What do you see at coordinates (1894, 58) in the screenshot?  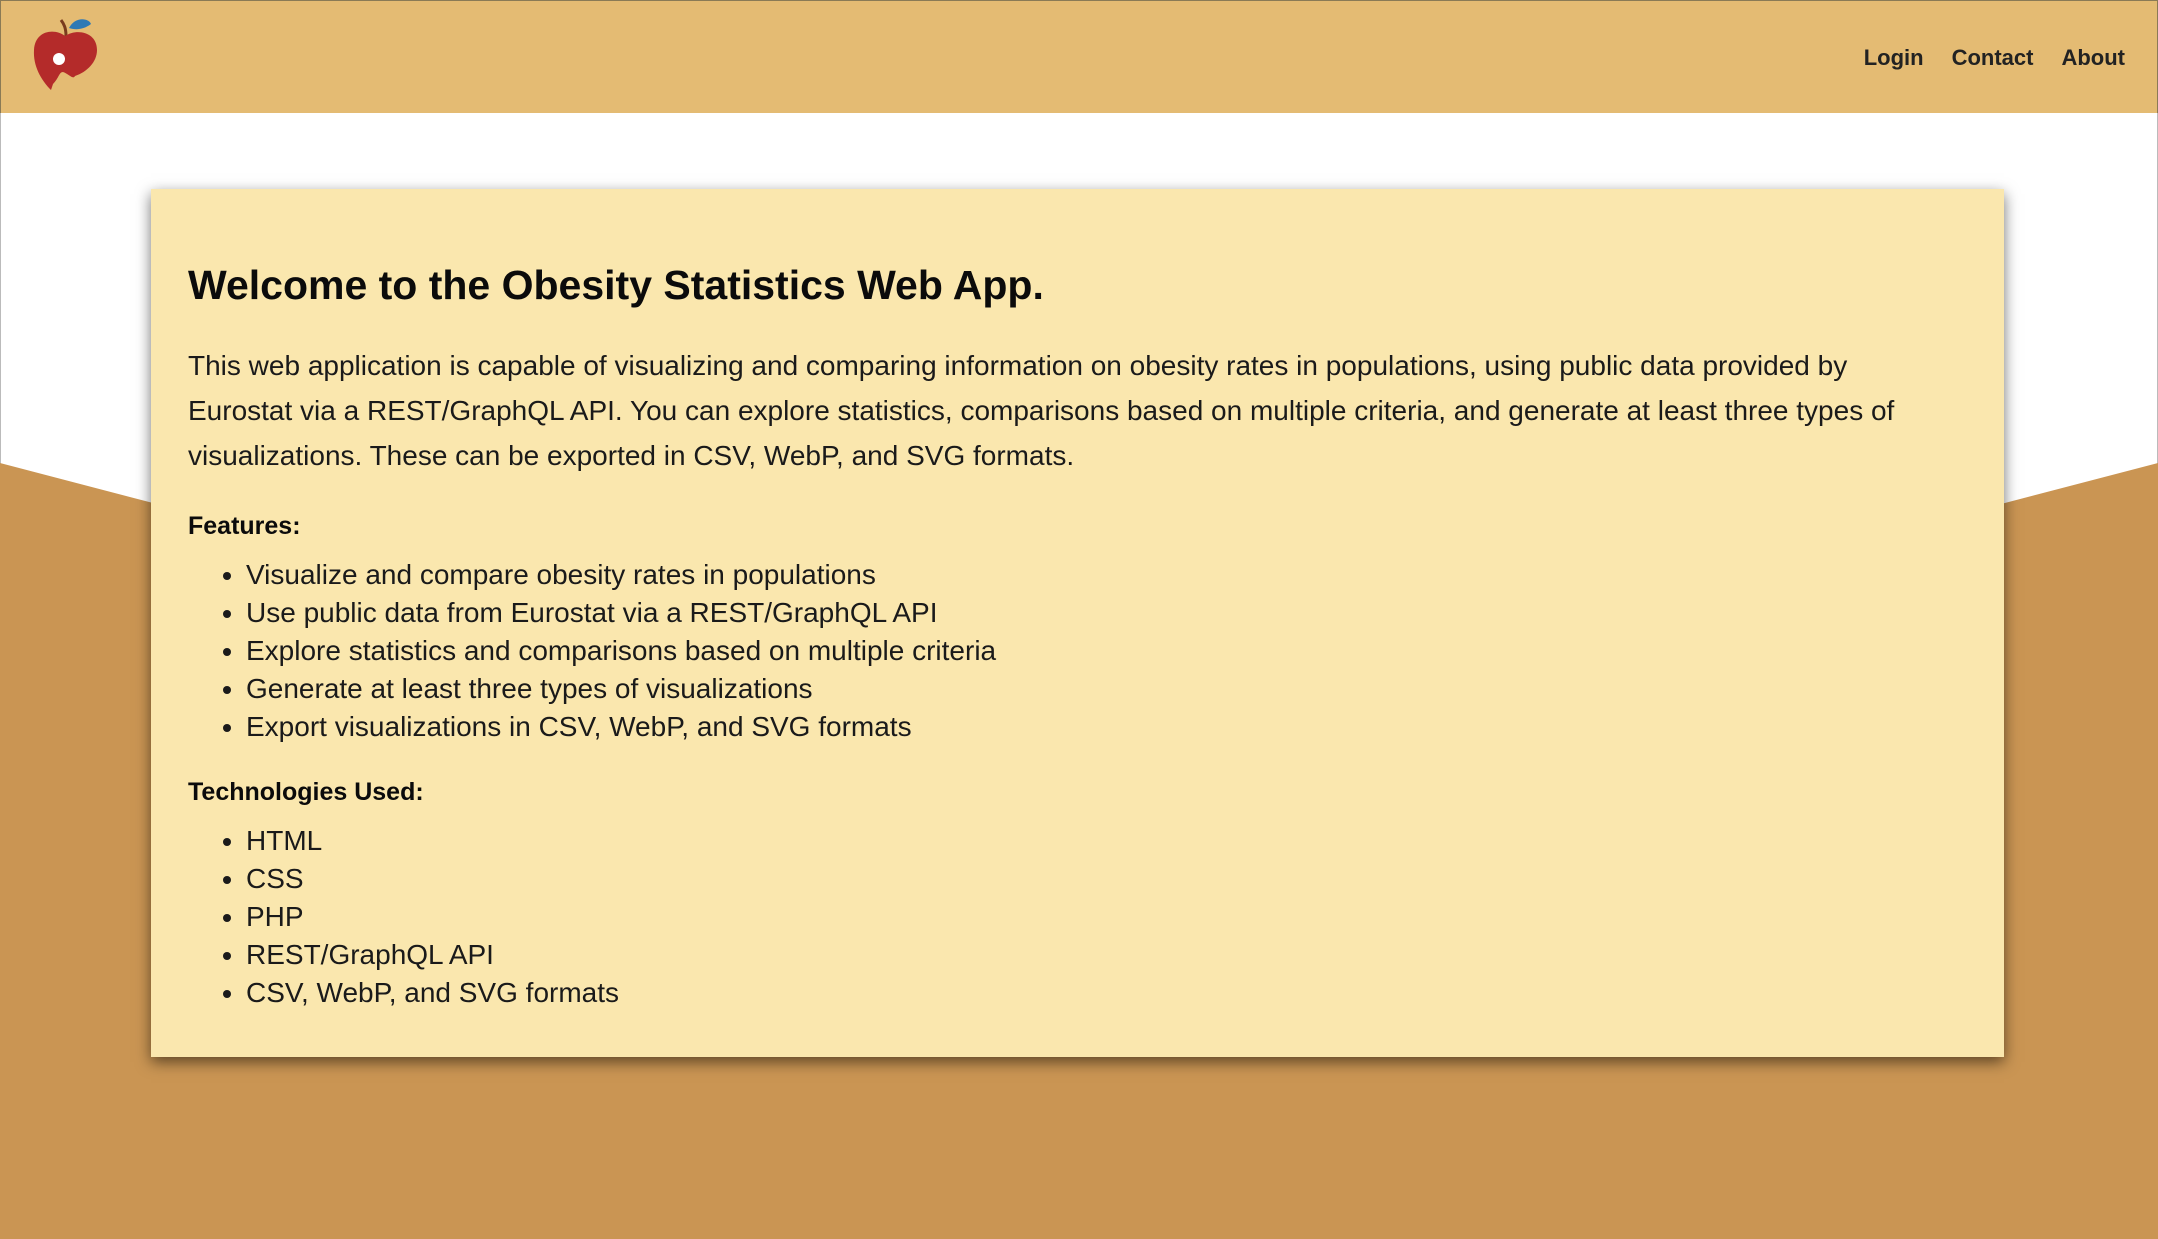 I see `nav-login-link: Login` at bounding box center [1894, 58].